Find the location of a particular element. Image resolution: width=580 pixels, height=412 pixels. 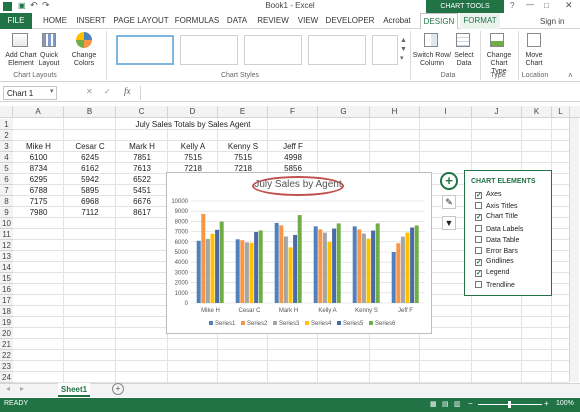

data-cell: 6968 is located at coordinates (90, 201).